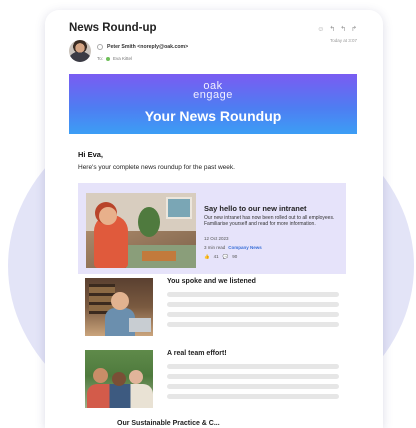 Image resolution: width=416 pixels, height=428 pixels. What do you see at coordinates (343, 30) in the screenshot?
I see `reply-all-icon: ↰` at bounding box center [343, 30].